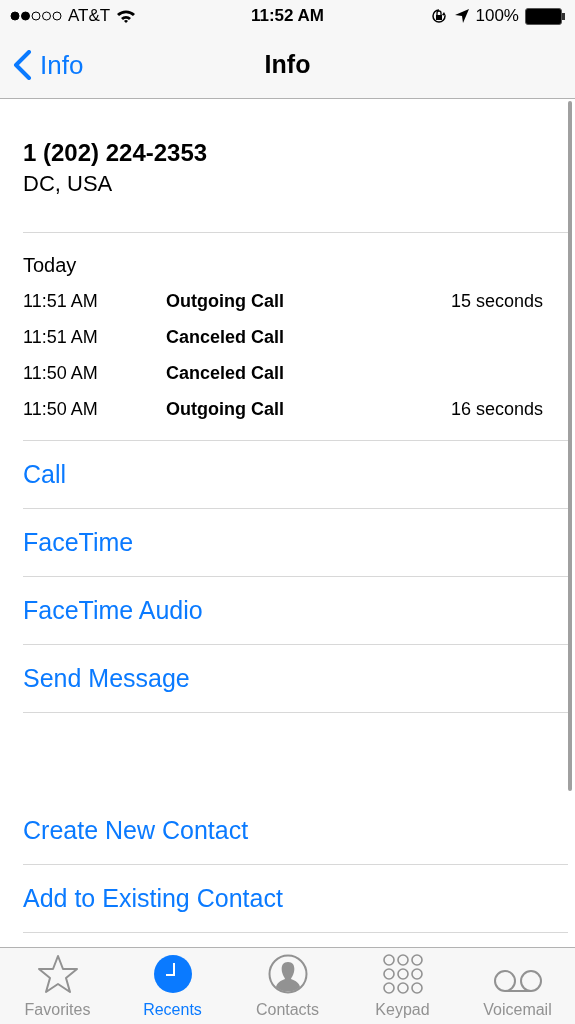 The height and width of the screenshot is (1024, 575). I want to click on date-heading: Today, so click(50, 265).